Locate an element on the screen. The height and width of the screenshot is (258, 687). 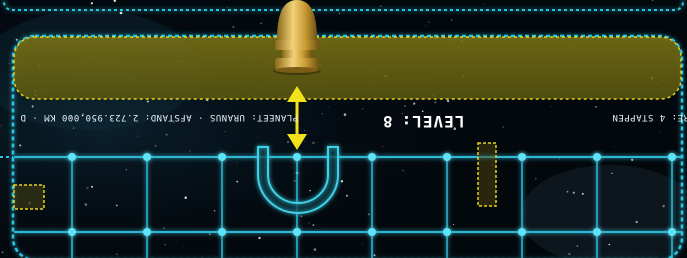
yellow-block-left is located at coordinates (29, 197).